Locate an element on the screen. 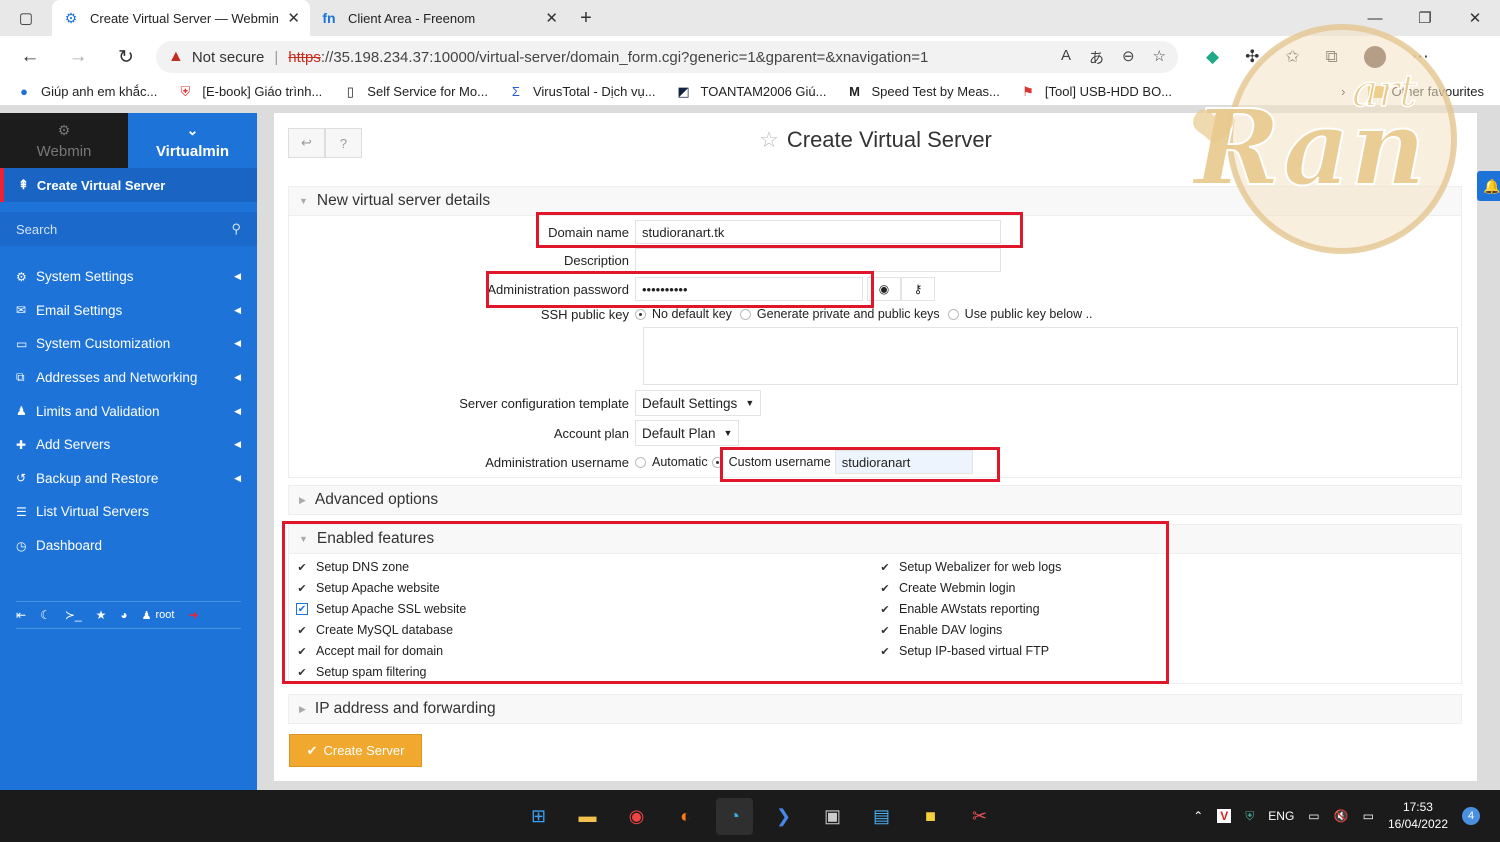  admin-password-input: •••••••••• is located at coordinates (749, 289).